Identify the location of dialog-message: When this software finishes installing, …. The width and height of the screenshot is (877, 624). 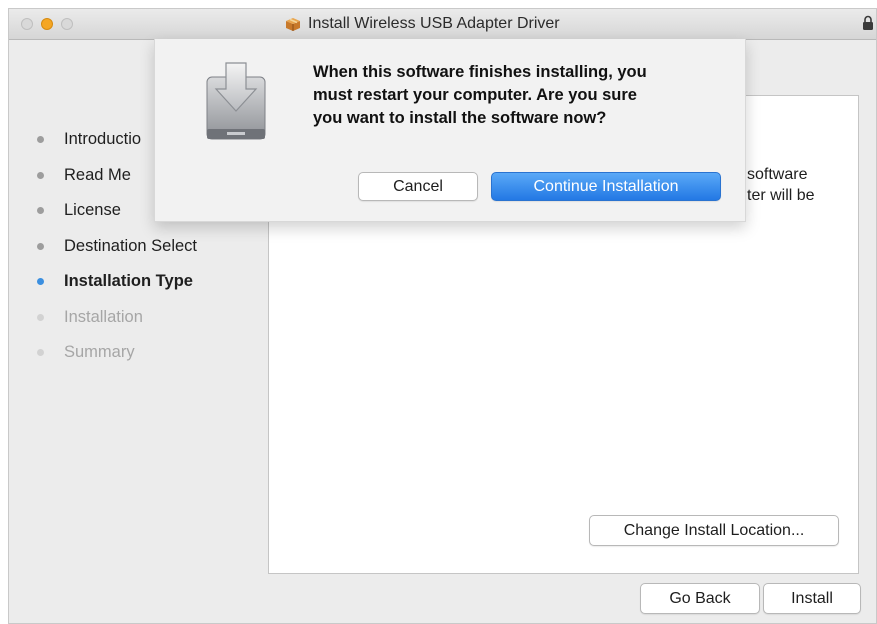
(518, 95).